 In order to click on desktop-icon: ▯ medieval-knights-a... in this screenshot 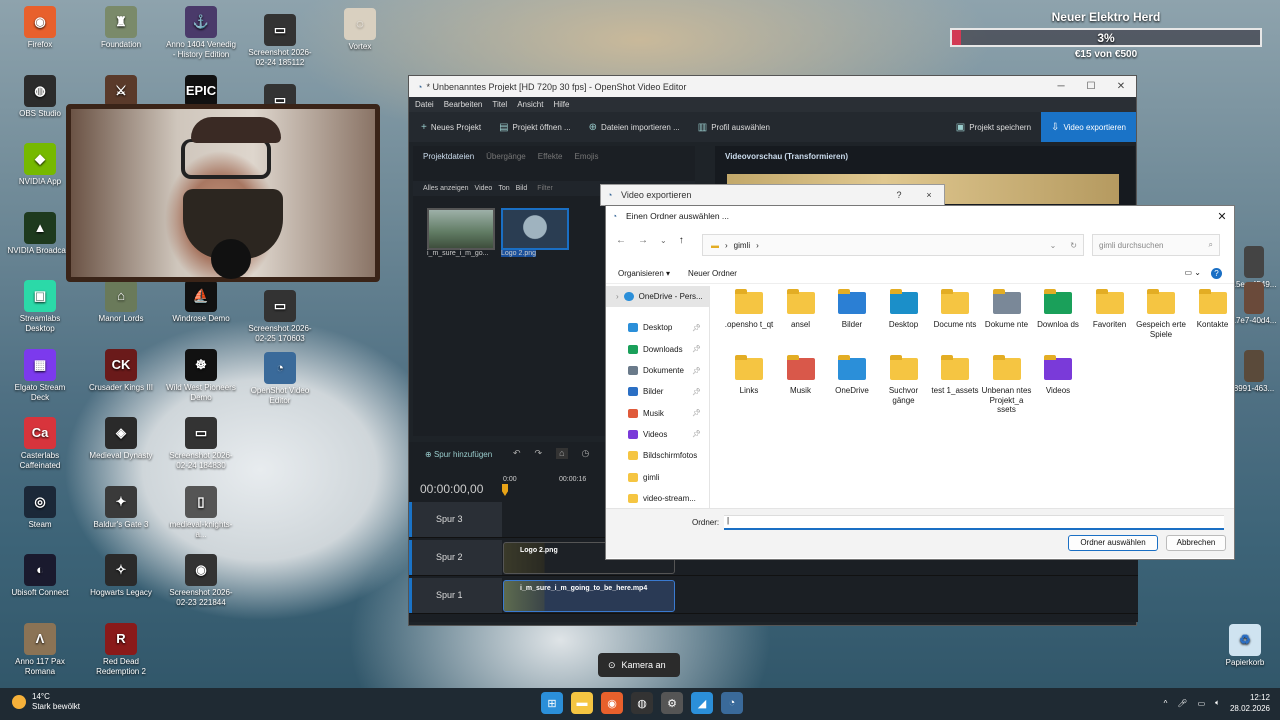, I will do `click(201, 512)`.